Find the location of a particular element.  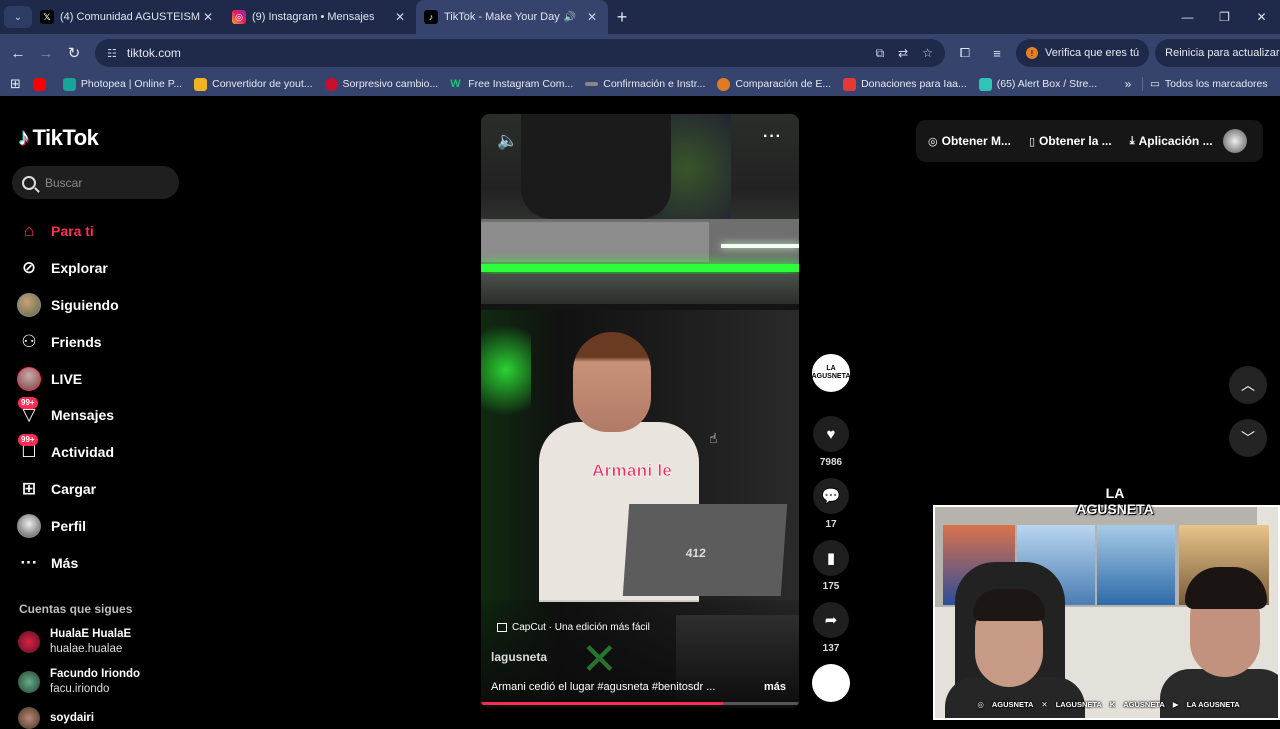

bookmark-youtube is located at coordinates (42, 84).